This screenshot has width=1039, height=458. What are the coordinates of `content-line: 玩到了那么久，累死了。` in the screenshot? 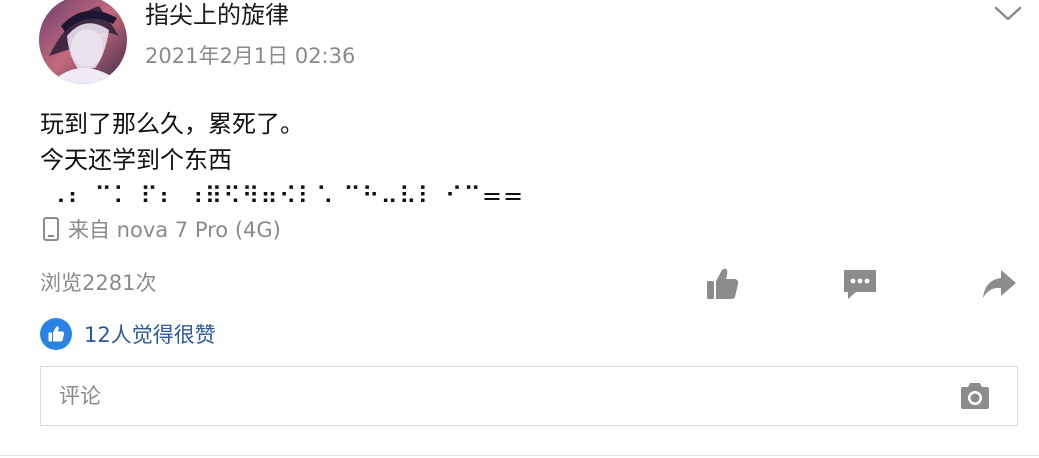 It's located at (172, 124).